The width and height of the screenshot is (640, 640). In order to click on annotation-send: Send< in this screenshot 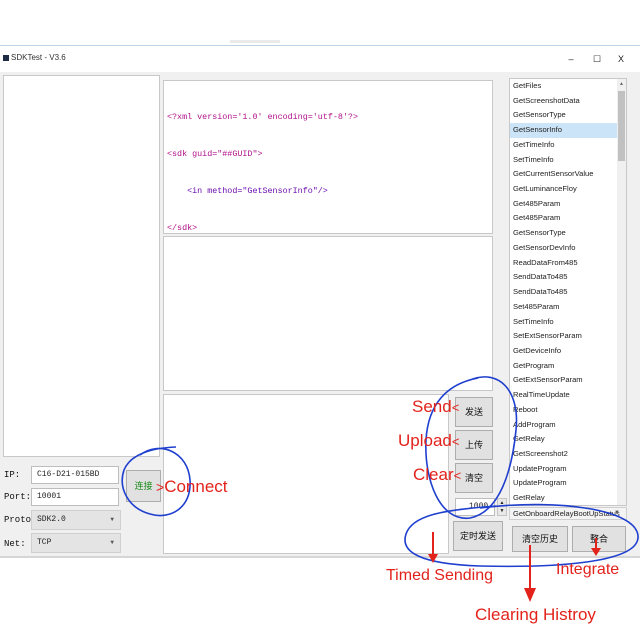, I will do `click(436, 406)`.